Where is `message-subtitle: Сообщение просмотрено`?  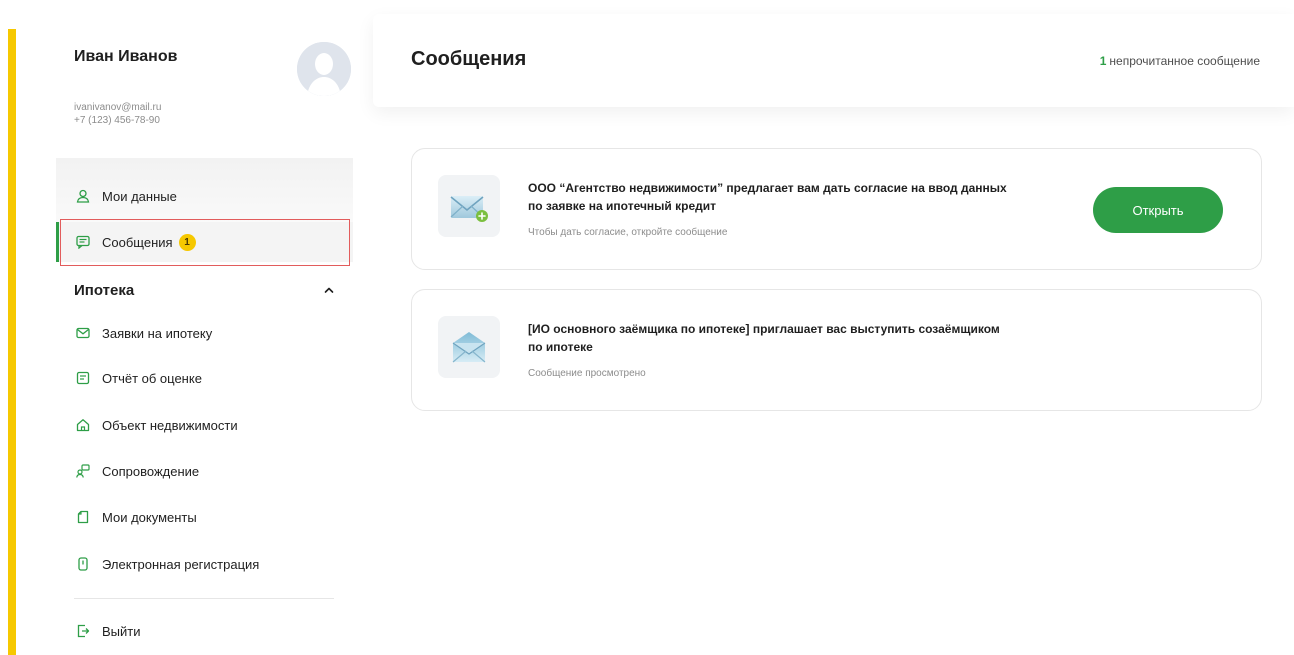
message-subtitle: Сообщение просмотрено is located at coordinates (587, 373).